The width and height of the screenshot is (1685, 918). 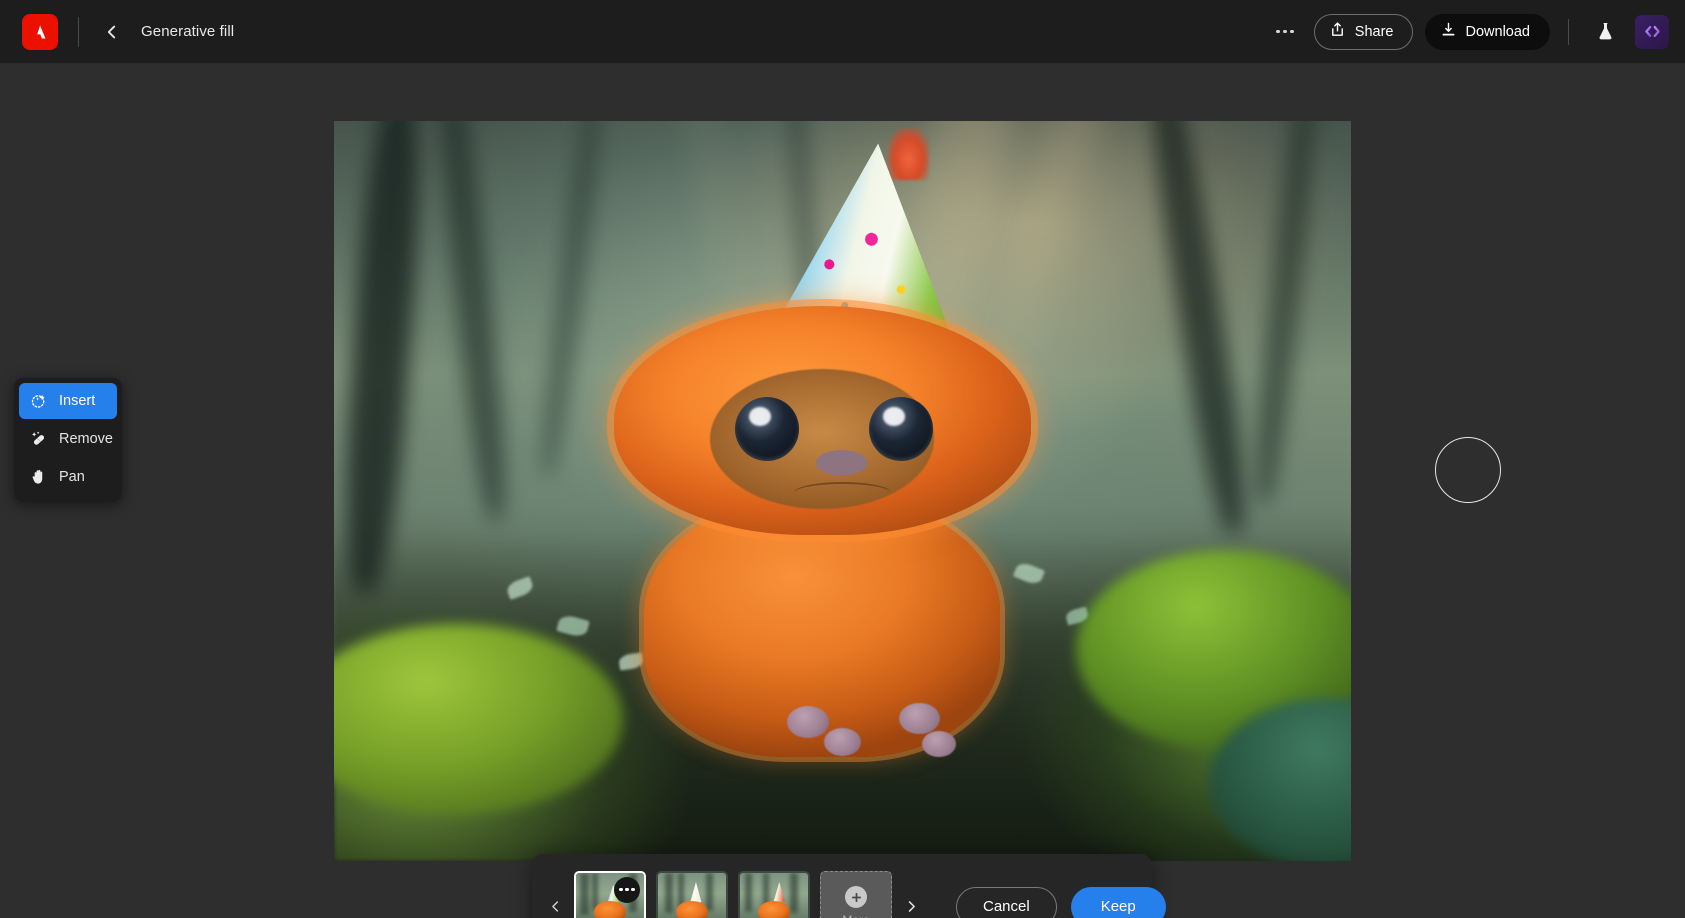 I want to click on flask-icon, so click(x=1605, y=32).